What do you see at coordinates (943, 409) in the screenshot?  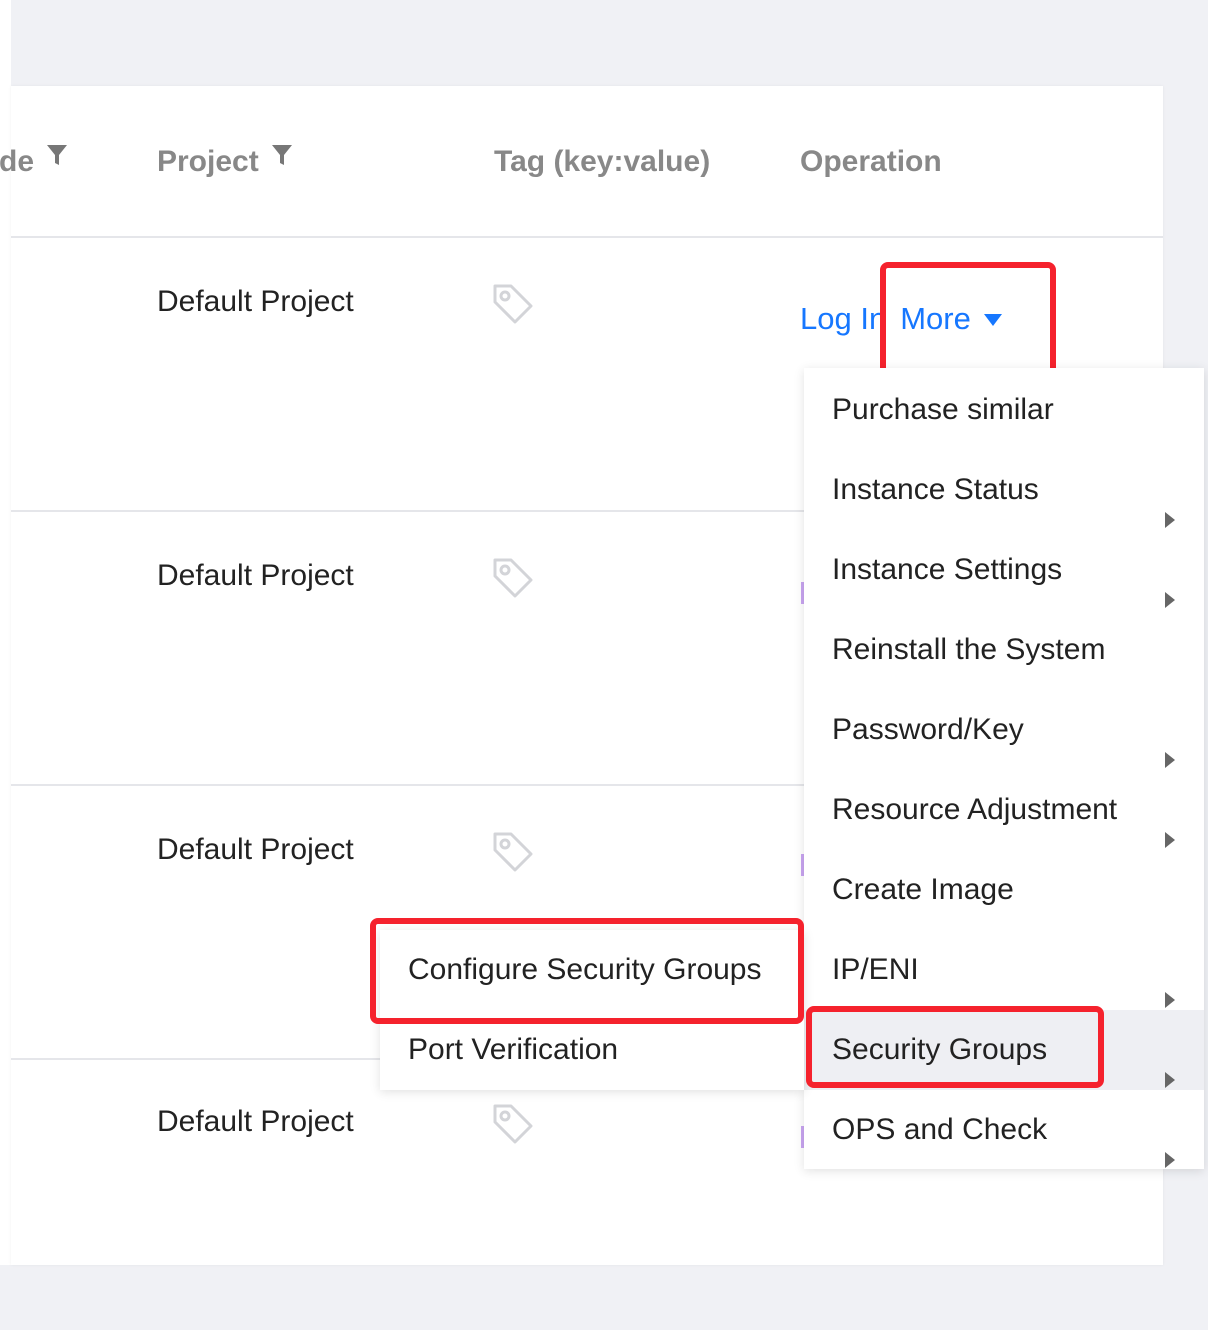 I see `menu-item-label: Purchase similar` at bounding box center [943, 409].